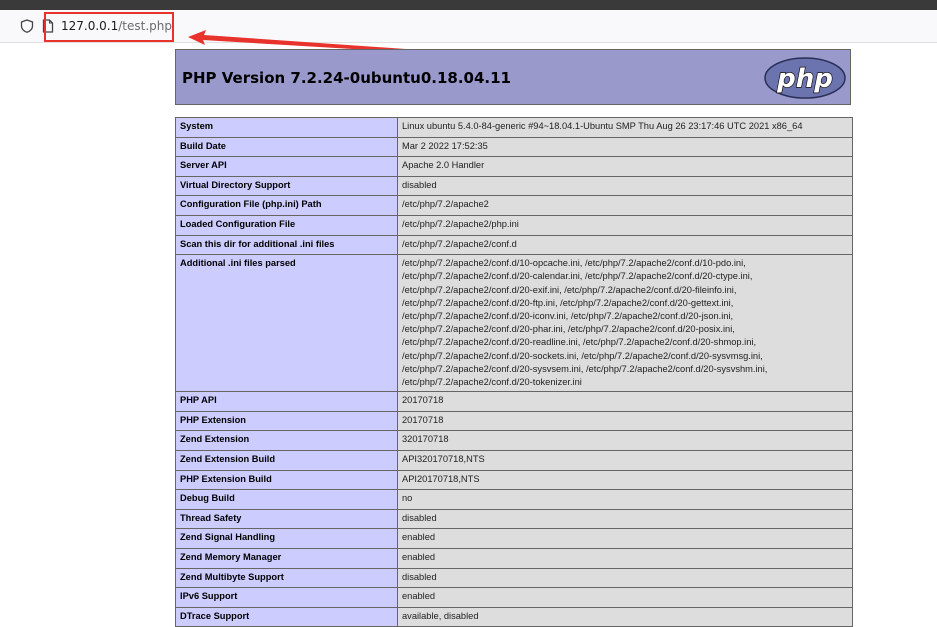 This screenshot has width=937, height=627. I want to click on row-value: Mar 2 2022 17:52:35, so click(625, 147).